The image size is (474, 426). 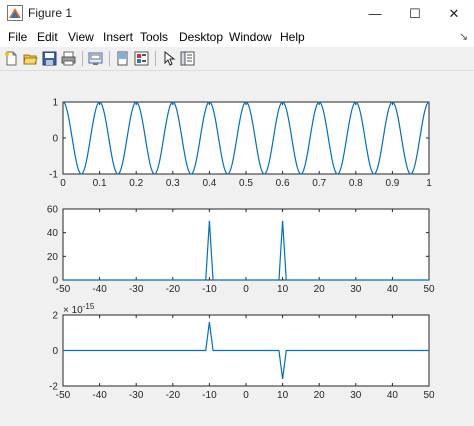 I want to click on dock-icon, so click(x=122, y=58).